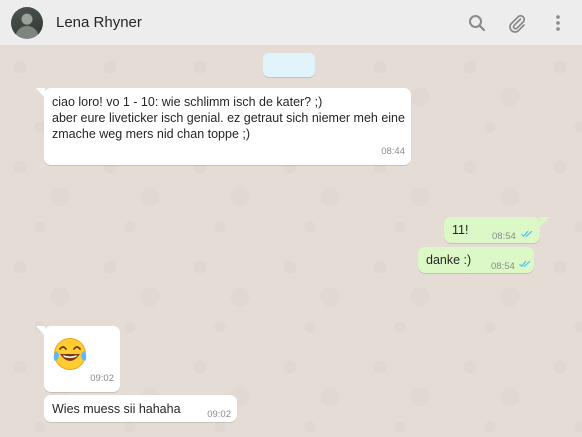 The image size is (582, 437). I want to click on date-divider-chip, so click(289, 65).